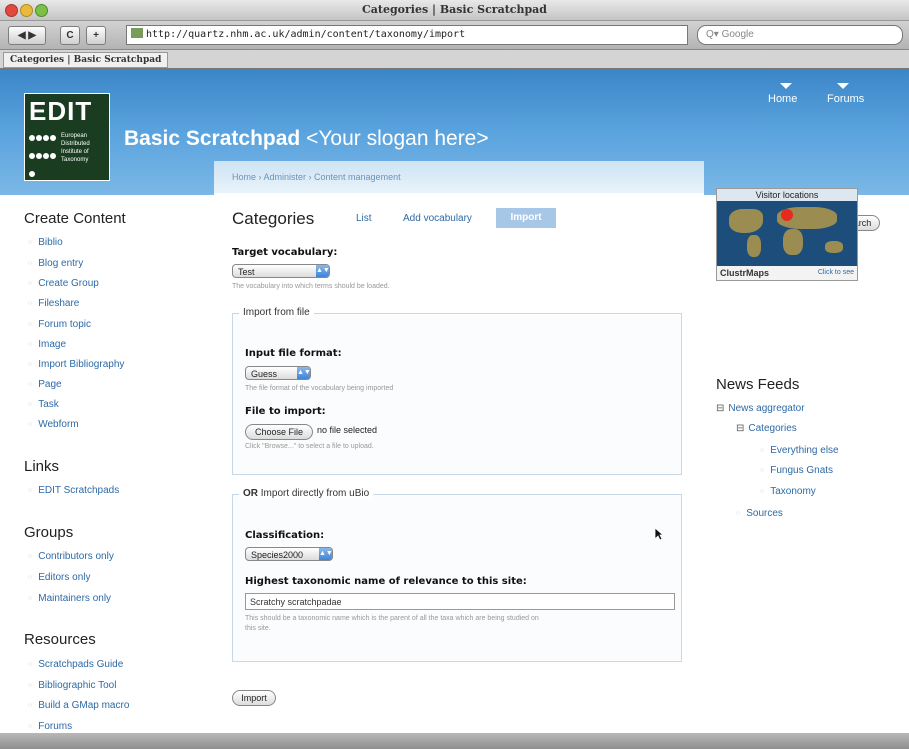  Describe the element at coordinates (293, 353) in the screenshot. I see `input-format-label: Input file format:` at that location.